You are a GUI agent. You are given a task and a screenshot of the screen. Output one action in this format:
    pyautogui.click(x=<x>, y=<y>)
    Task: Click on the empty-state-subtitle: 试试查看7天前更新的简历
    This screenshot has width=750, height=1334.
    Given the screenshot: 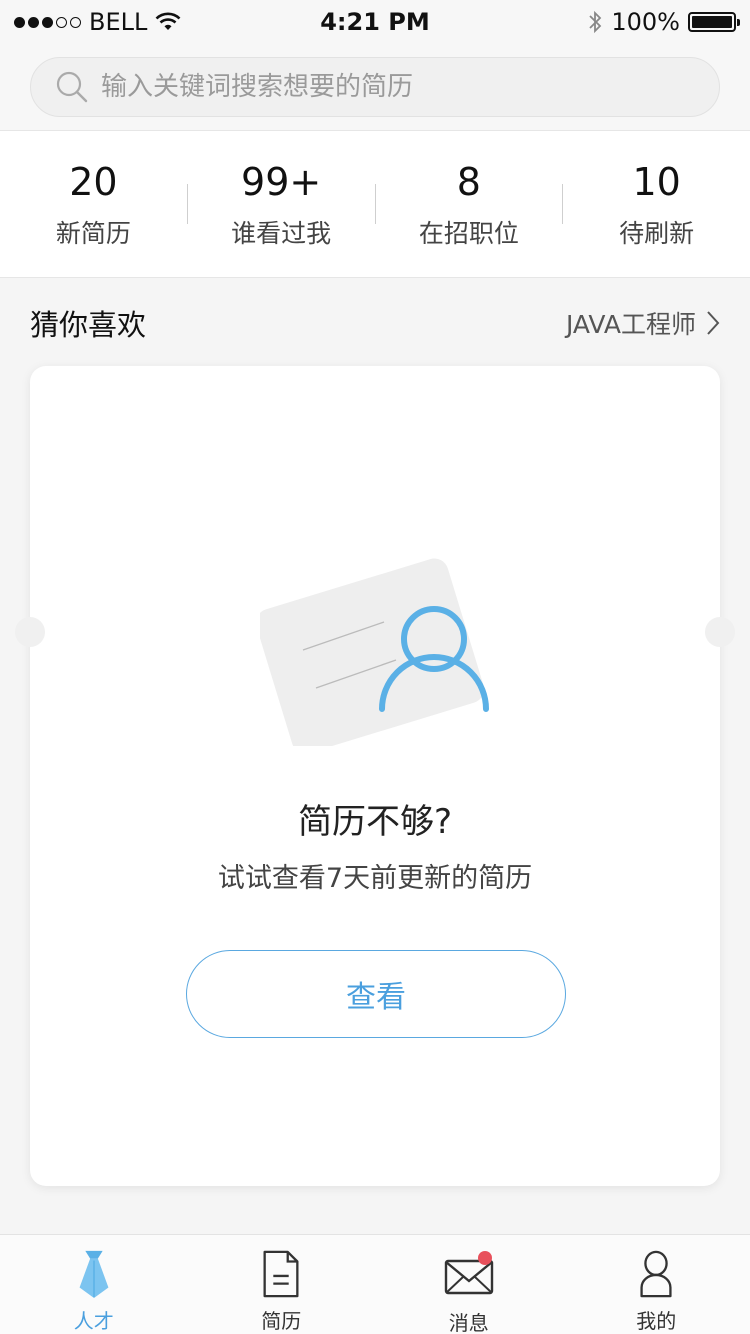 What is the action you would take?
    pyautogui.click(x=375, y=878)
    